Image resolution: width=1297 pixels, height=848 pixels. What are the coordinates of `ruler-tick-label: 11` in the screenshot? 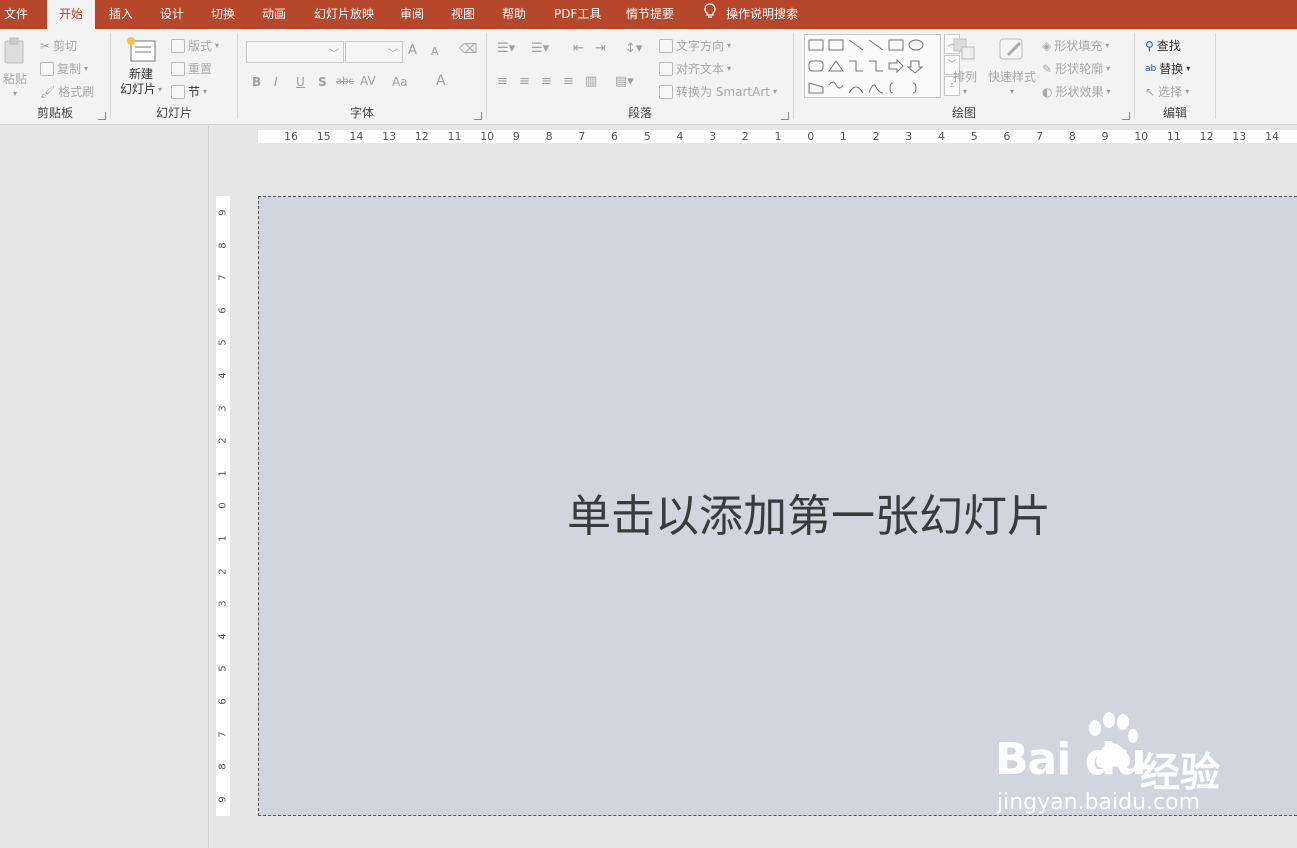 It's located at (454, 136).